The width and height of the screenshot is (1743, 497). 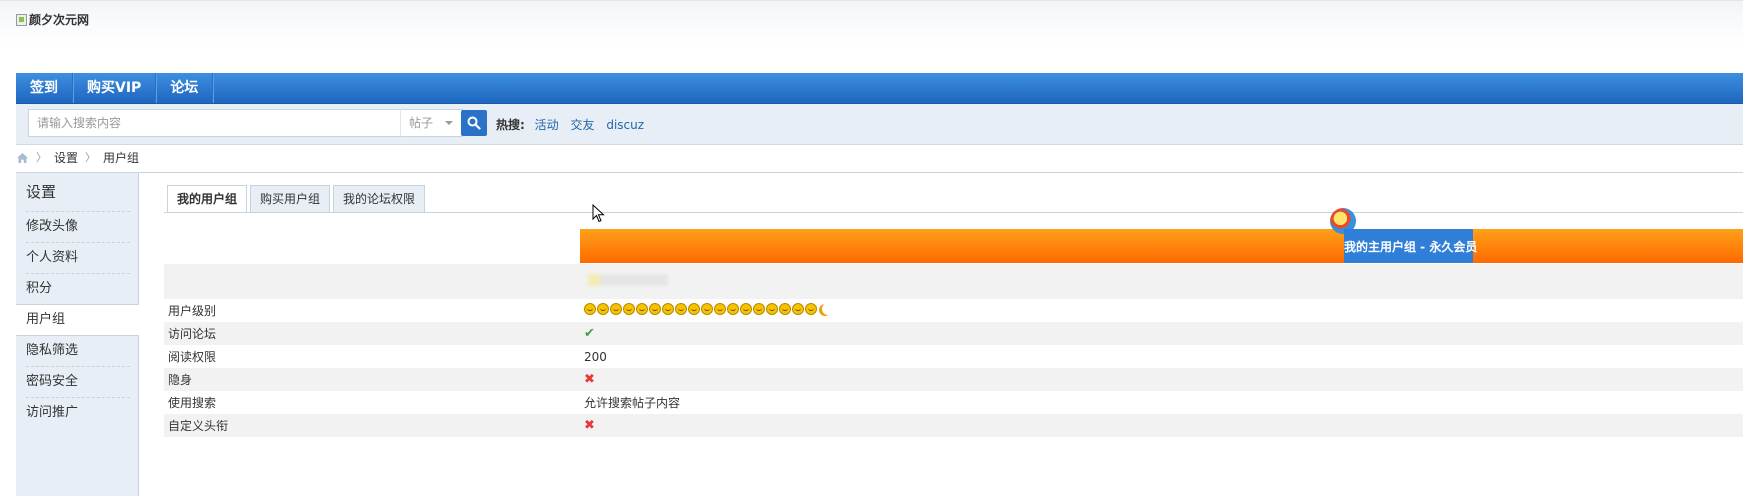 What do you see at coordinates (879, 124) in the screenshot?
I see `search-bar: 帖子 热搜: 活动 交友 discuz` at bounding box center [879, 124].